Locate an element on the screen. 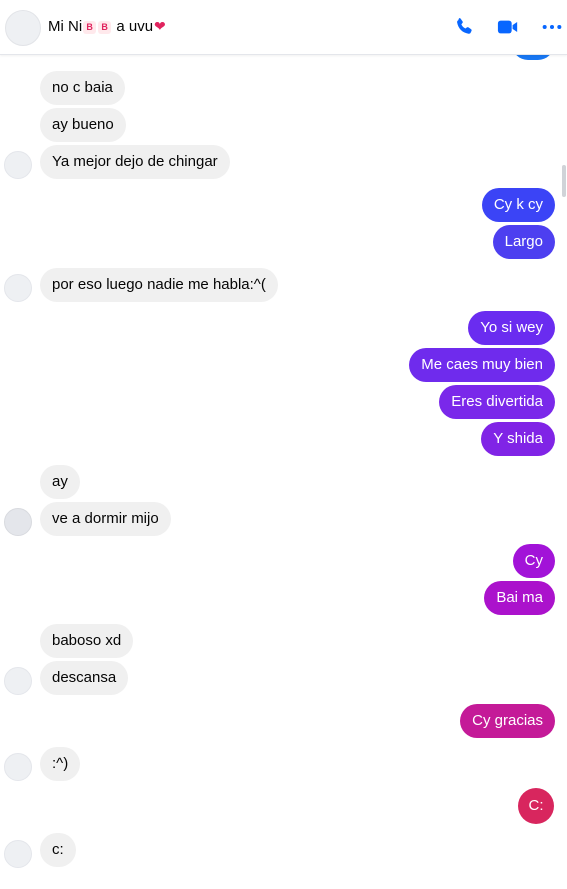 Image resolution: width=567 pixels, height=889 pixels. incoming-message: por eso luego nadie me habla:^( is located at coordinates (159, 285).